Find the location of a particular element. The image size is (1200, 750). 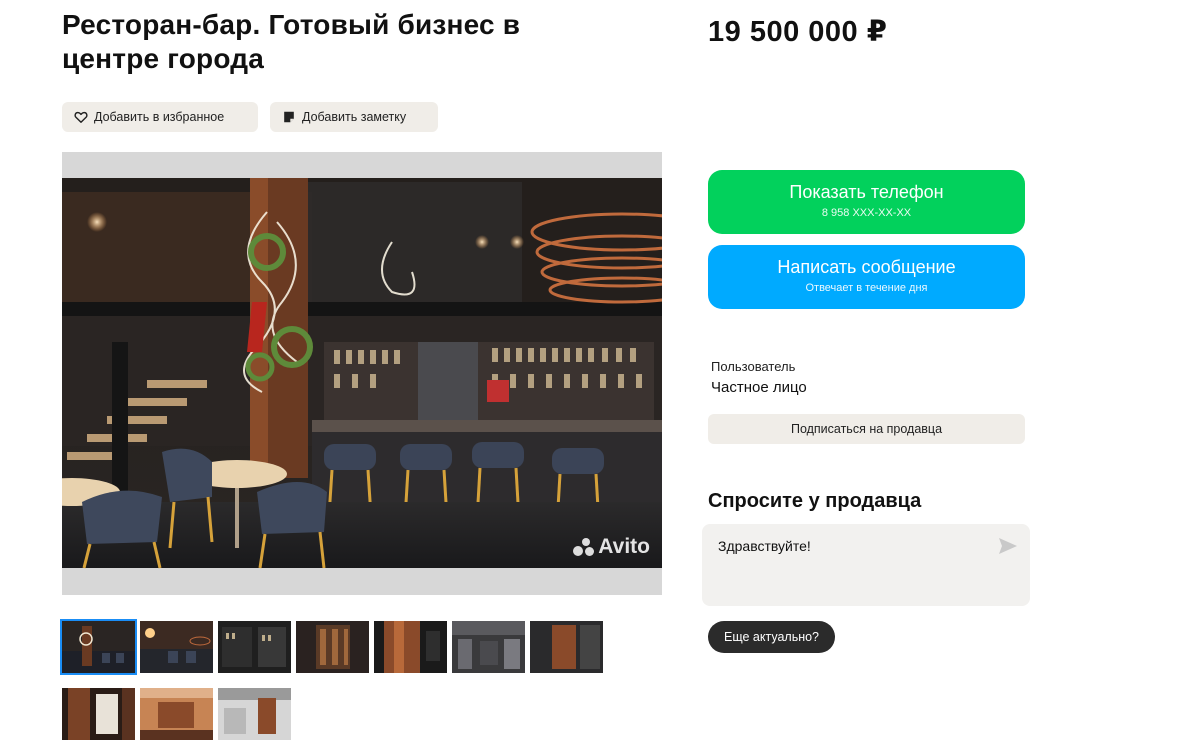

seller-name: Пользователь is located at coordinates (753, 366).